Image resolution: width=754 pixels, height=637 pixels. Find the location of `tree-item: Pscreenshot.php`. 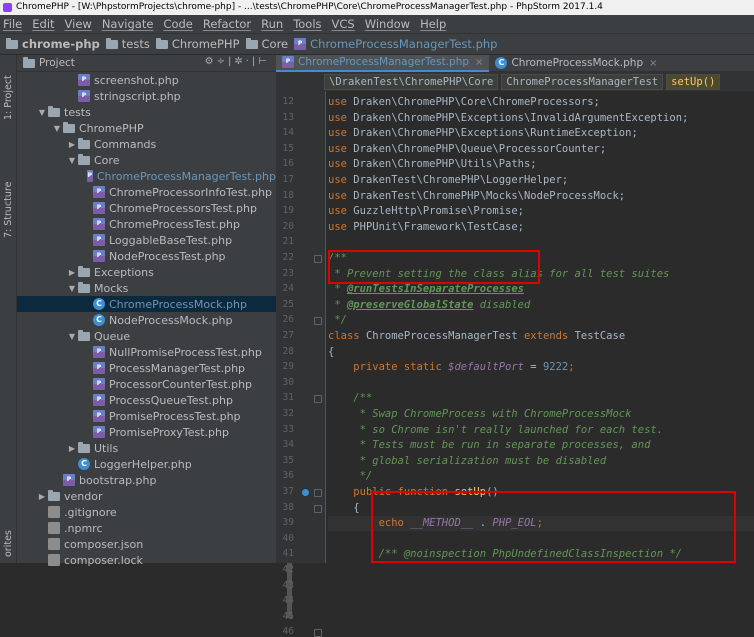

tree-item: Pscreenshot.php is located at coordinates (146, 80).